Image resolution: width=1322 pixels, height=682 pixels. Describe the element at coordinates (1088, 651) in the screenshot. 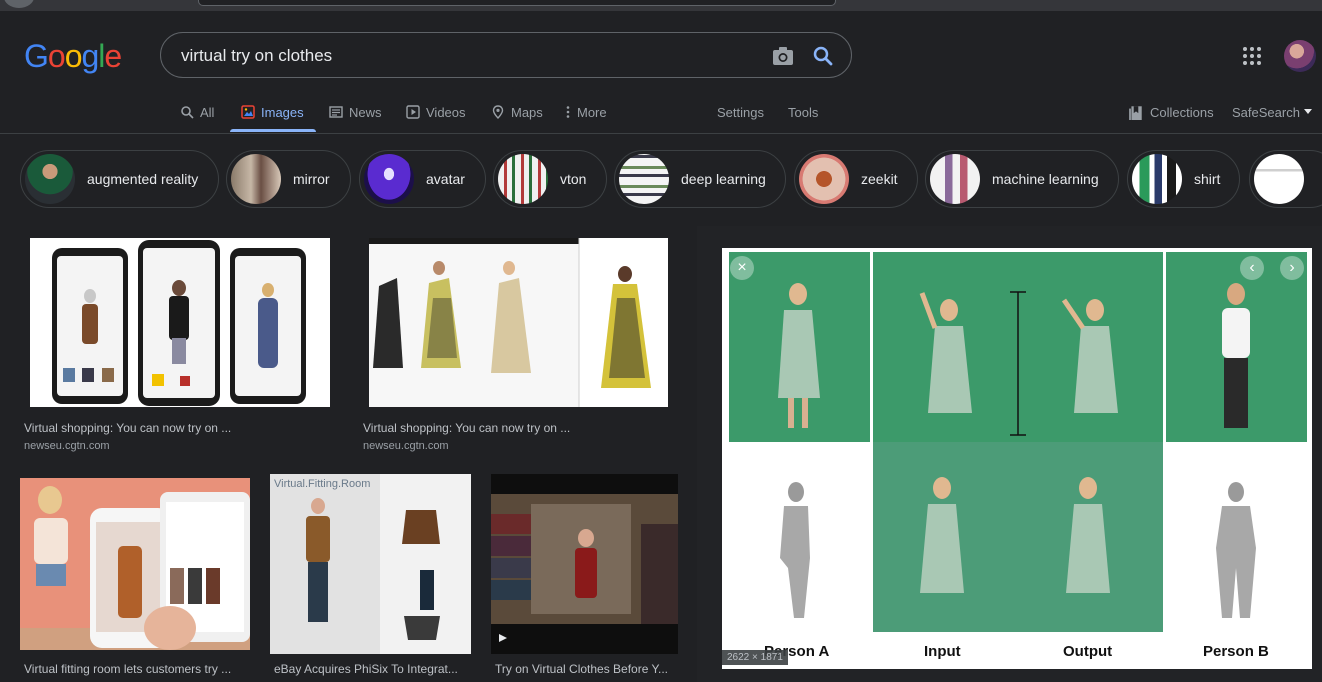

I see `preview-label-output: Output` at that location.